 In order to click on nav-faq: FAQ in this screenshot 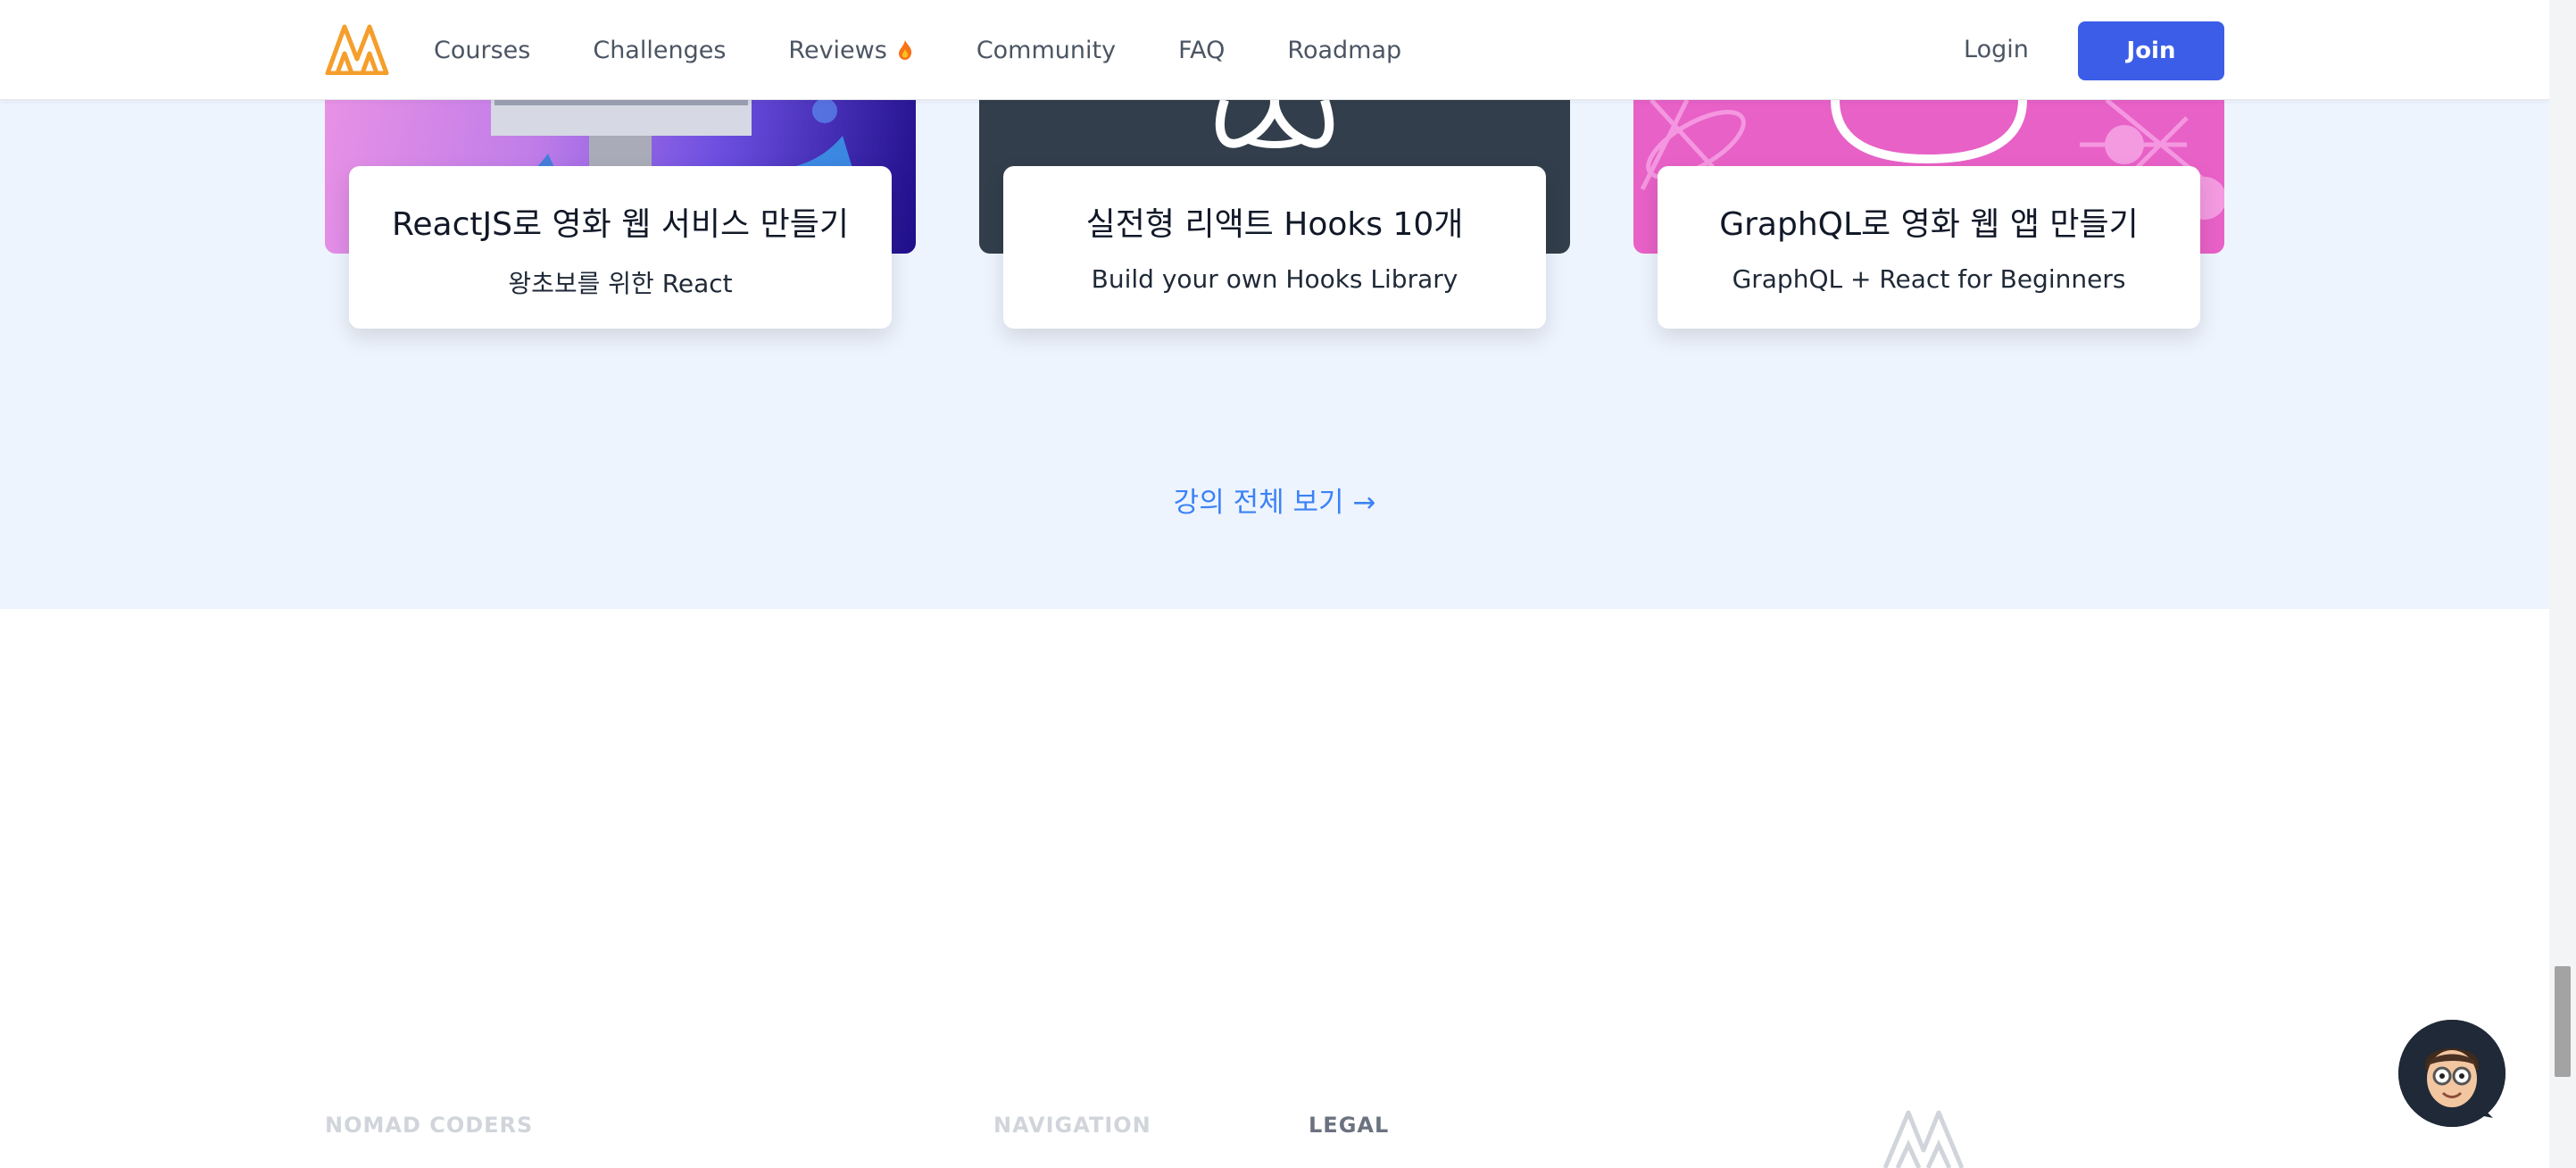, I will do `click(1202, 50)`.